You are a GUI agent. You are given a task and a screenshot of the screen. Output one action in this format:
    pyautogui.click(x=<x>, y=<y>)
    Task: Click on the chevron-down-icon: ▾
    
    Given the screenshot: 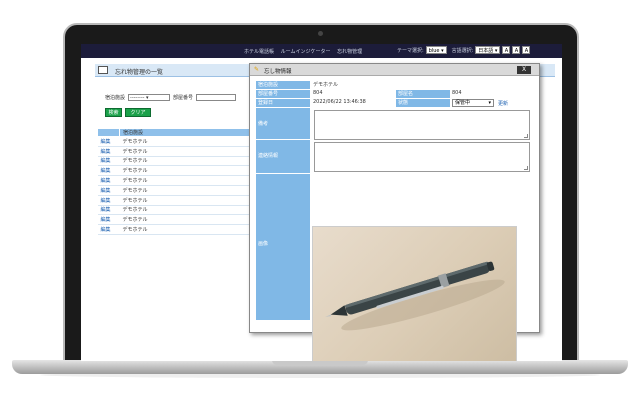 What is the action you would take?
    pyautogui.click(x=489, y=103)
    